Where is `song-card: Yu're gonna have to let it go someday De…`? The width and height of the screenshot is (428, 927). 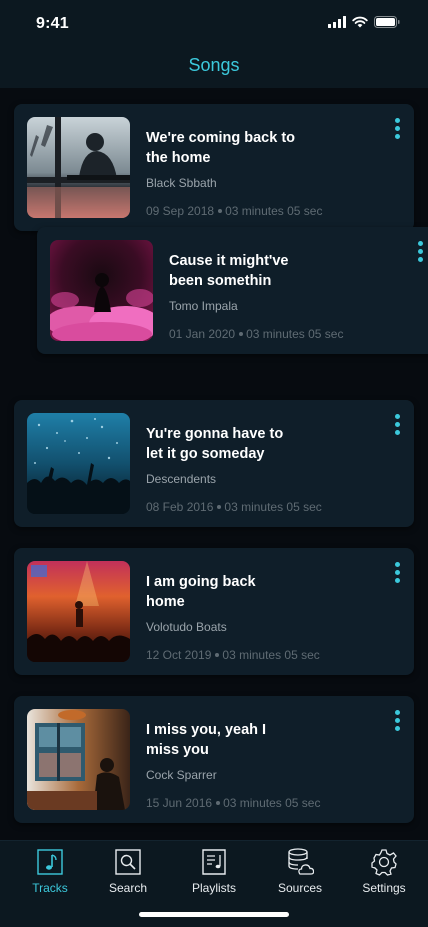 song-card: Yu're gonna have to let it go someday De… is located at coordinates (214, 463).